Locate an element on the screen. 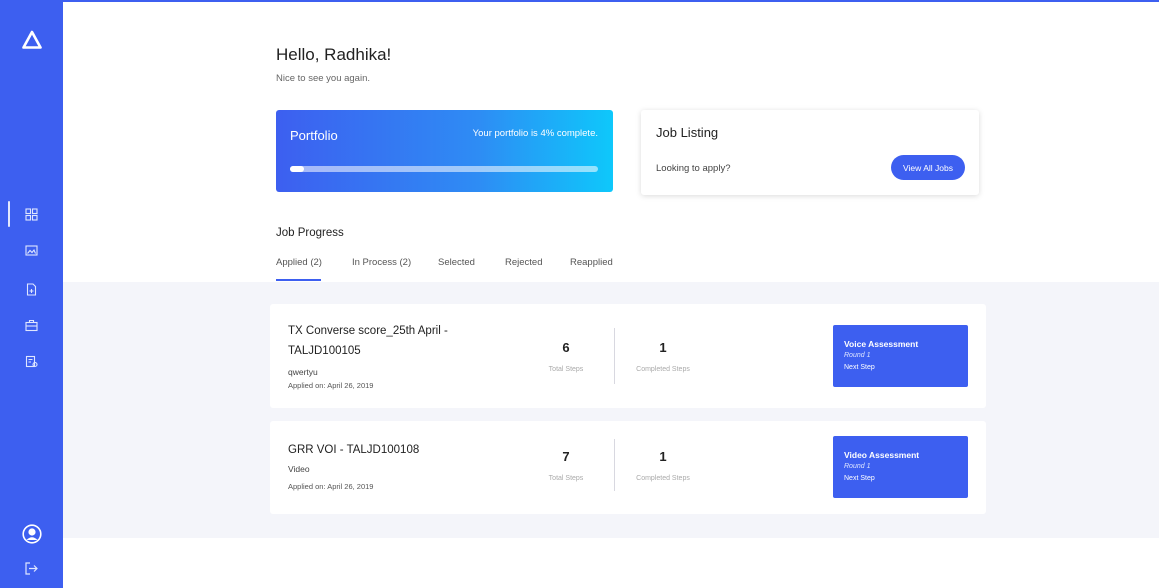  job-title: GRR VOI - TALJD100108 is located at coordinates (353, 450).